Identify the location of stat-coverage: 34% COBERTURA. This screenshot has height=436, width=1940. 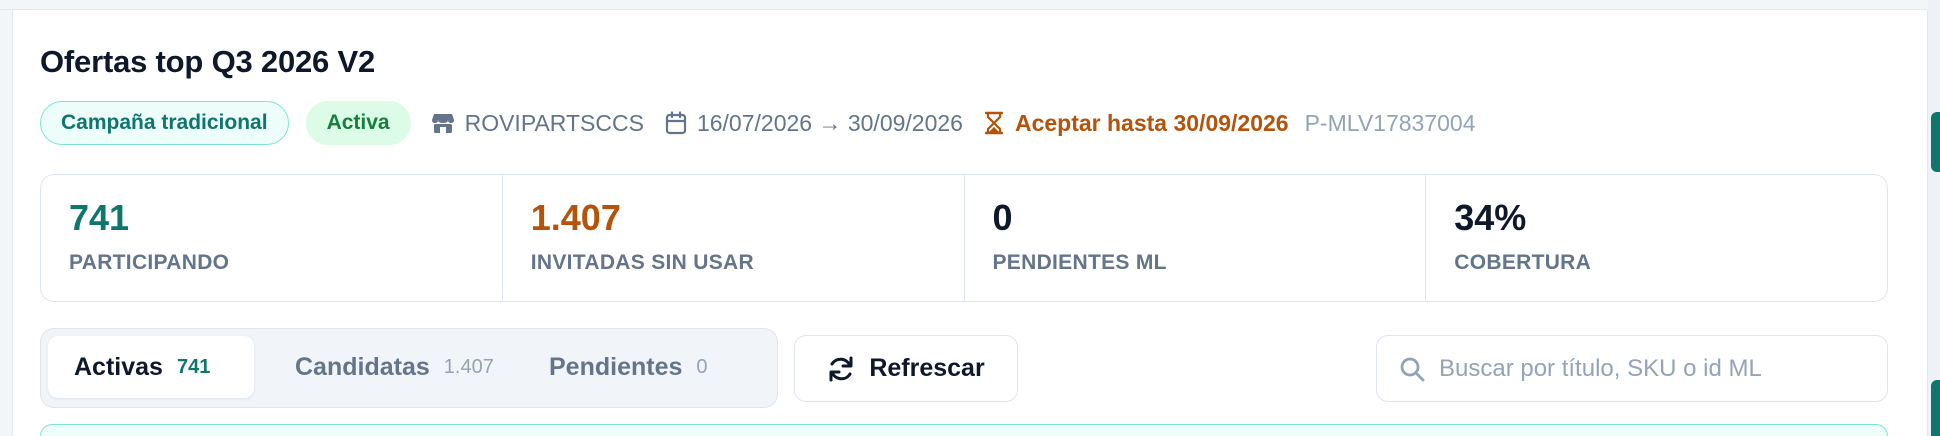
(1656, 238).